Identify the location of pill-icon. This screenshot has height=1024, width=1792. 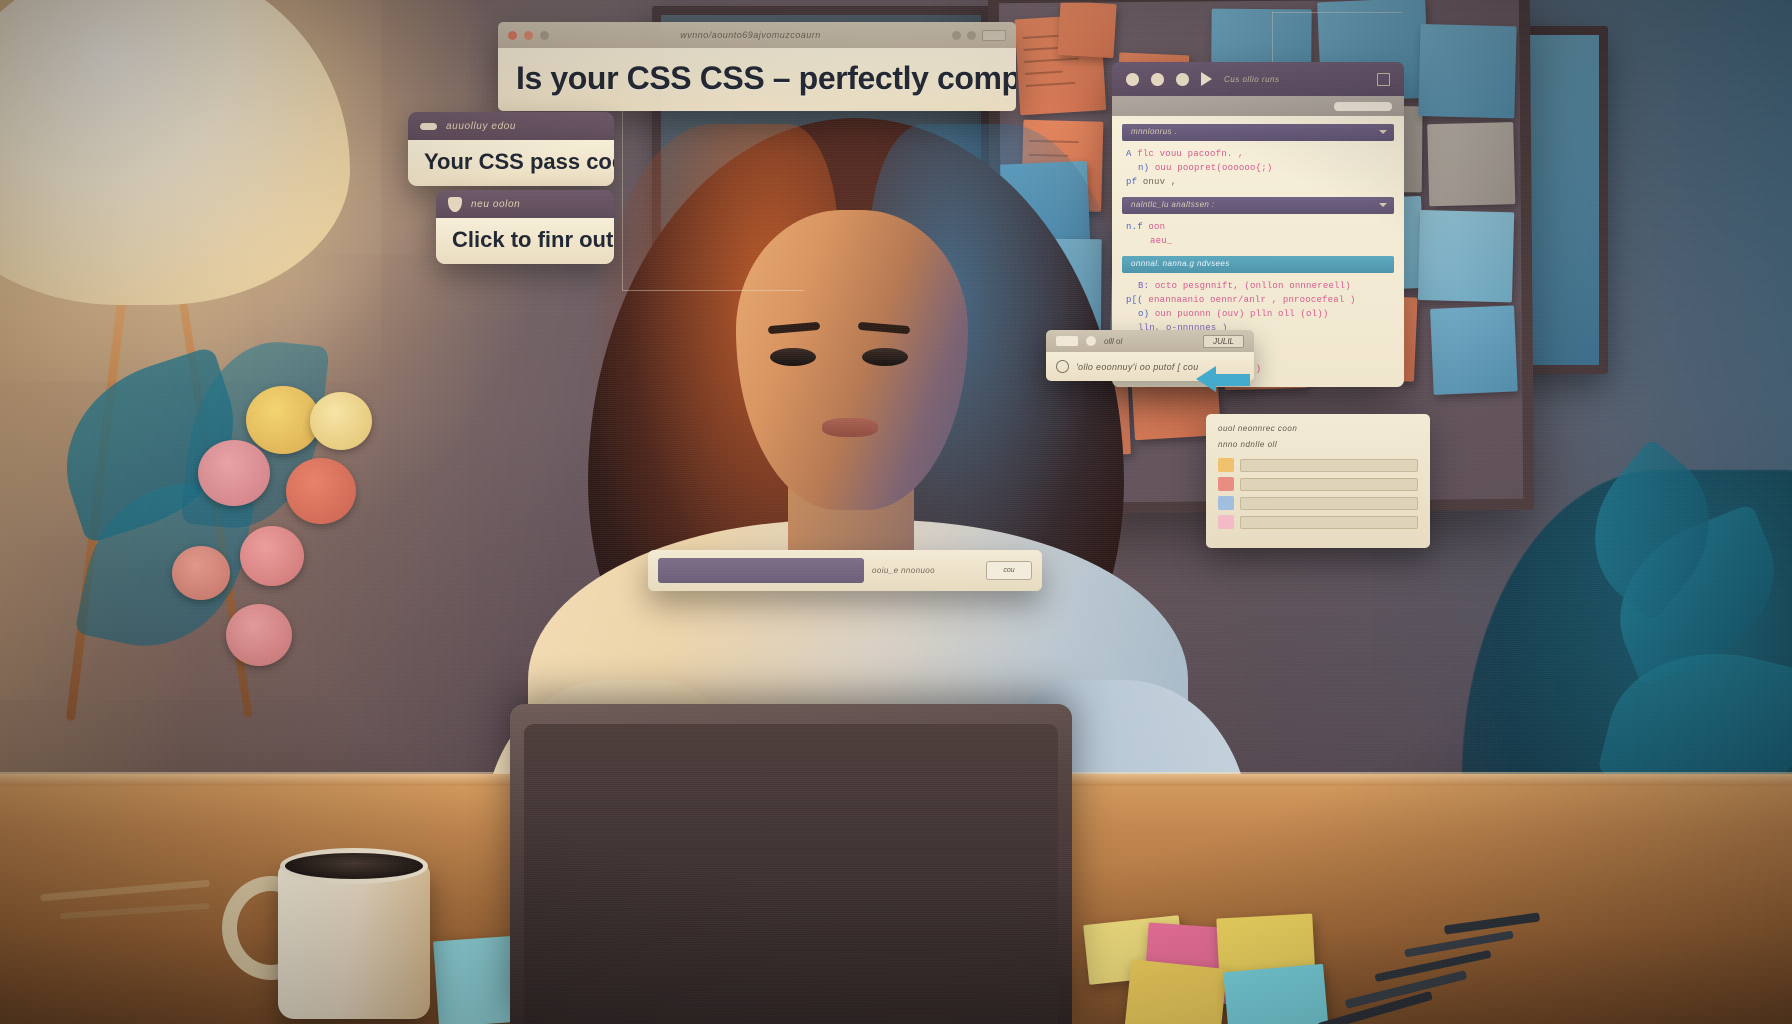
(428, 126).